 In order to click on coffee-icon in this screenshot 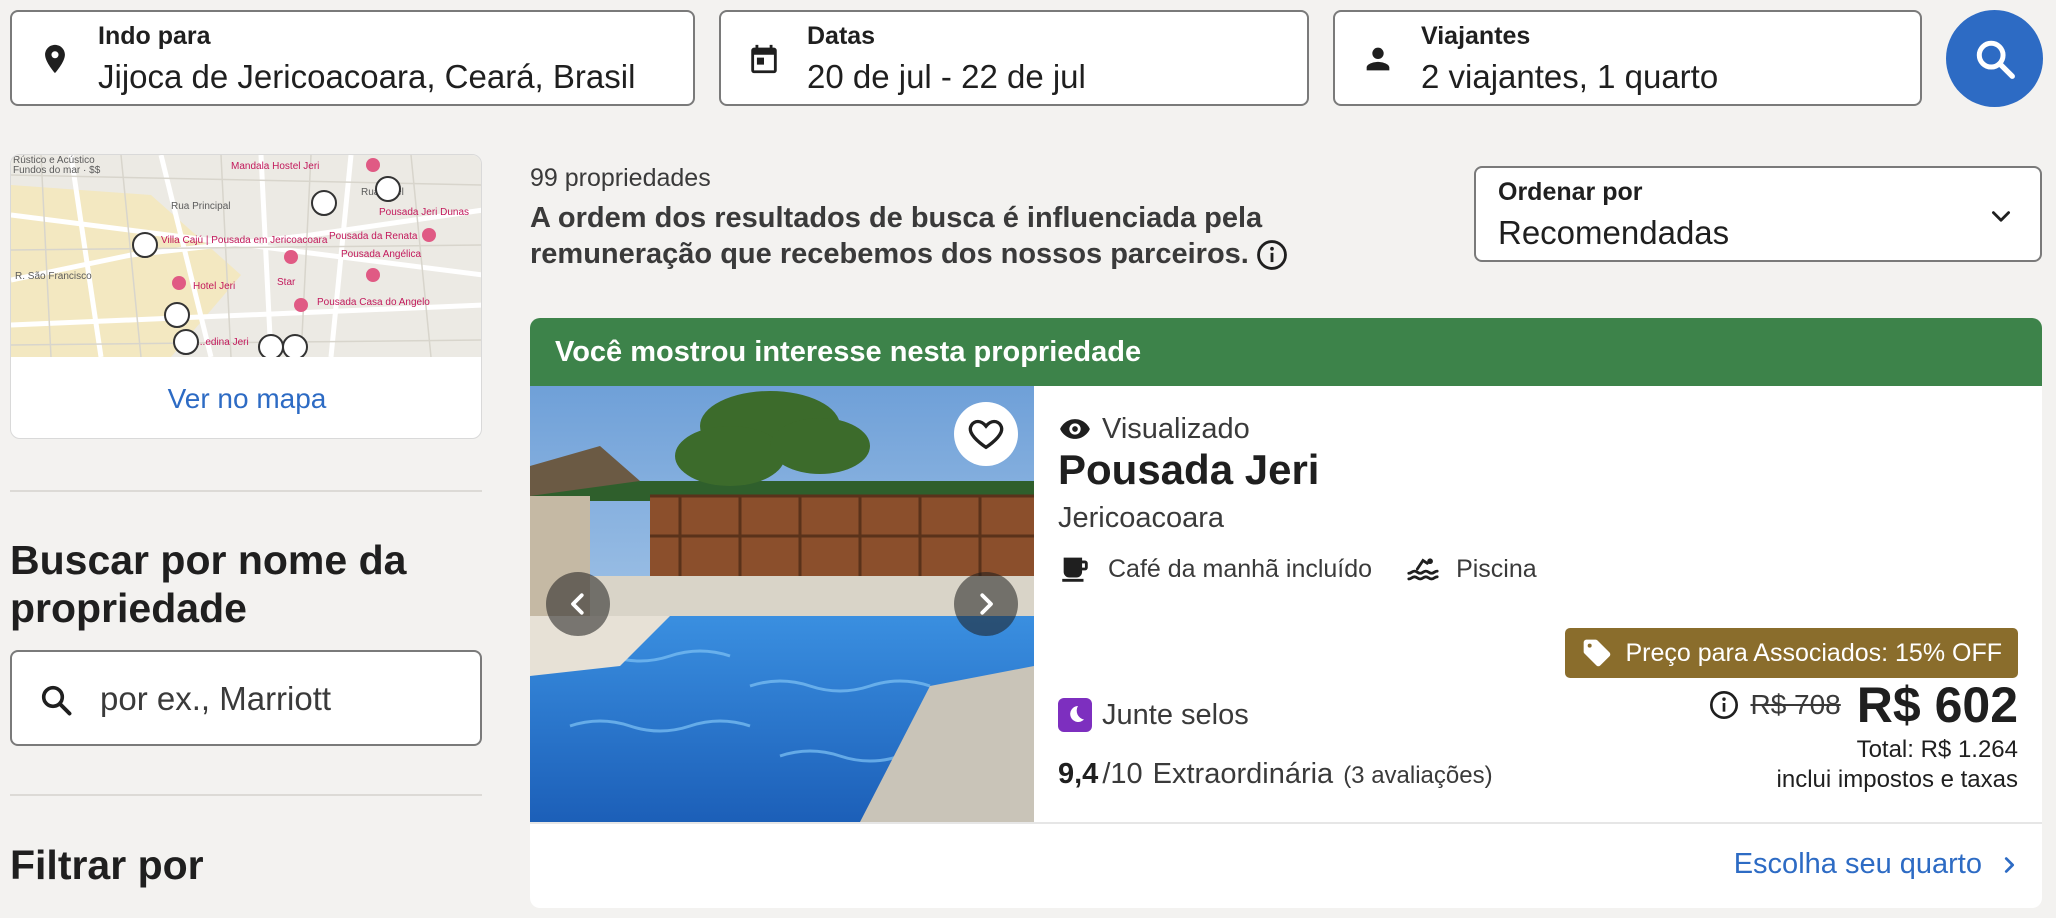, I will do `click(1075, 569)`.